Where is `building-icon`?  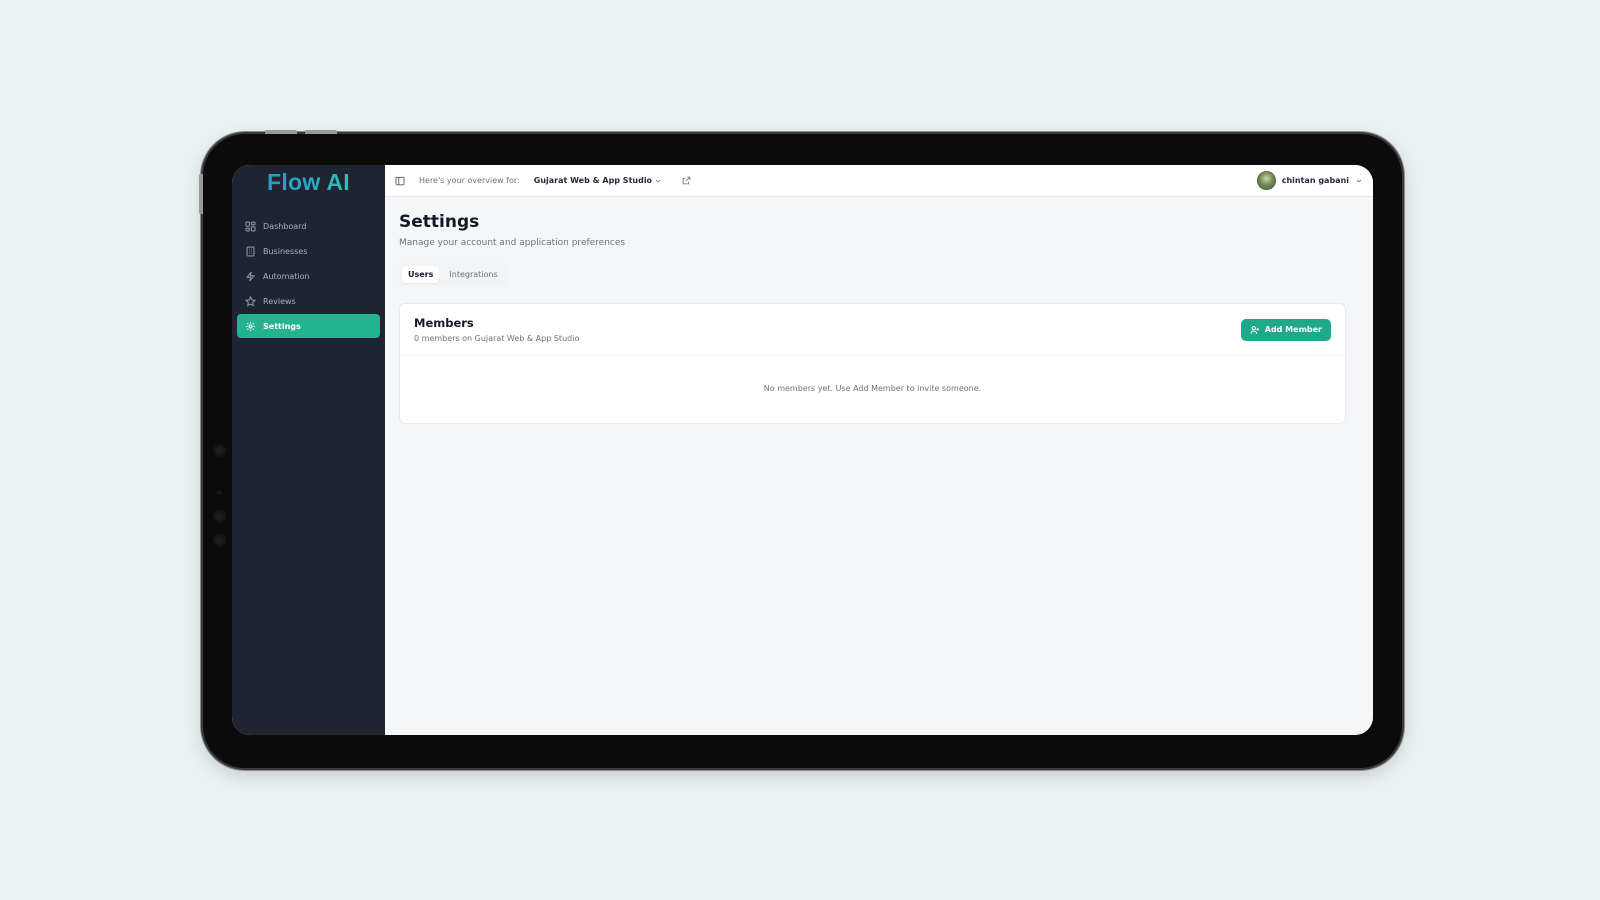
building-icon is located at coordinates (250, 251).